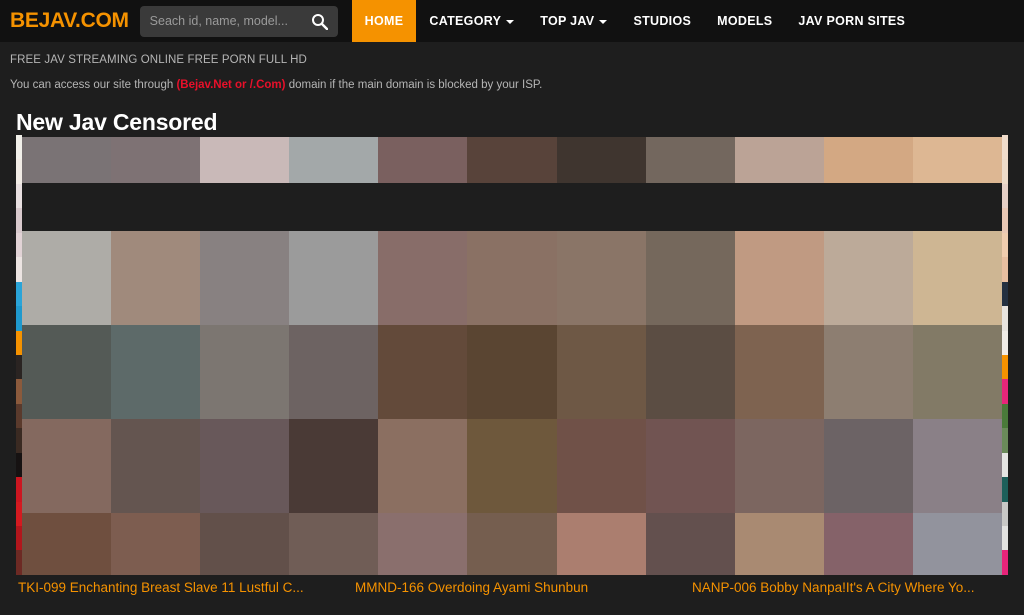  I want to click on nav-item-jav-porn-sites: JAV PORN SITES, so click(852, 21).